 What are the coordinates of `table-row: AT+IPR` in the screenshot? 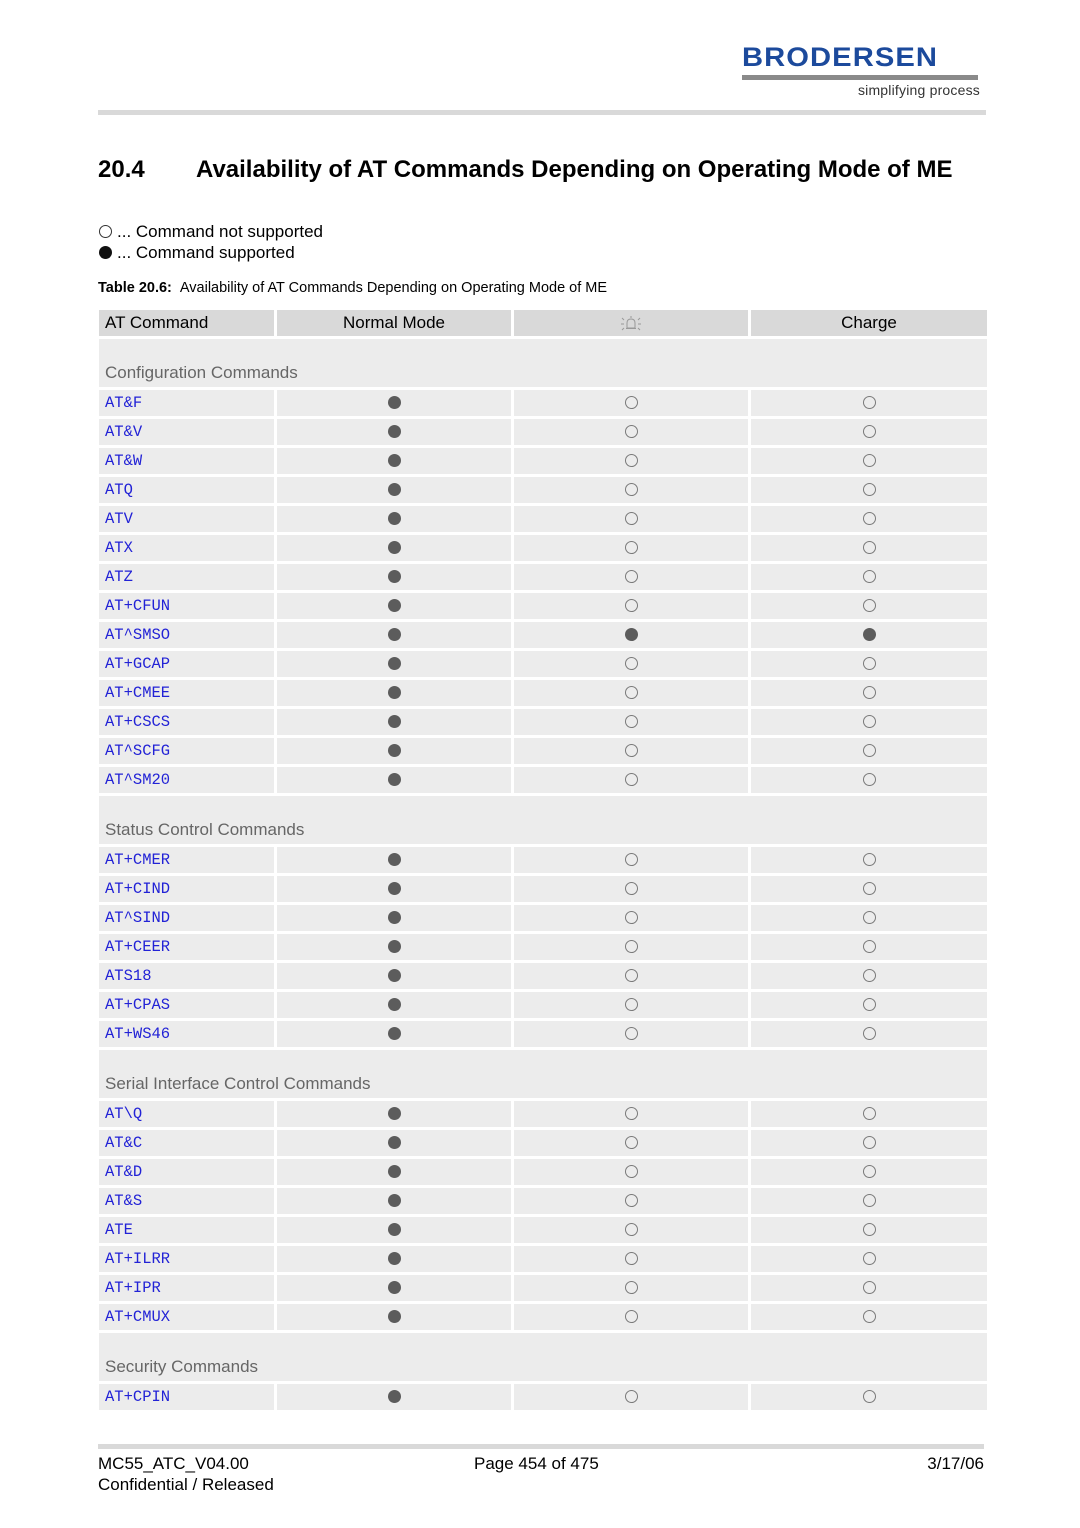 It's located at (543, 1288).